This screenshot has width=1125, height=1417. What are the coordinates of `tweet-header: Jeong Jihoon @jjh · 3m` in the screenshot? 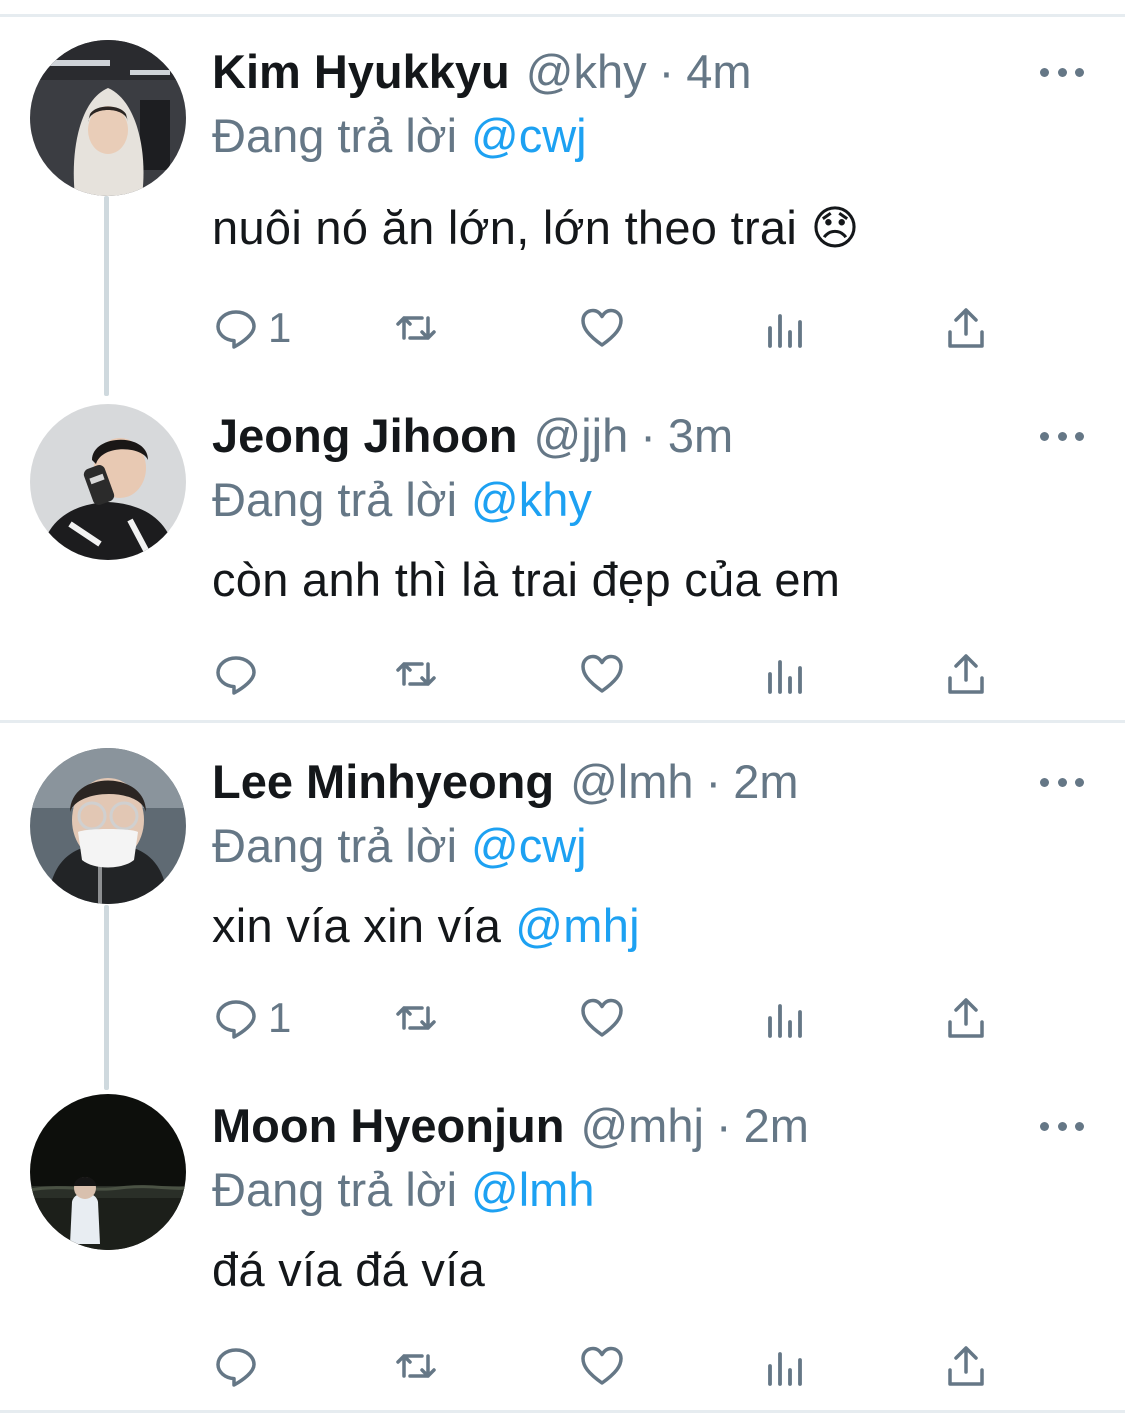 It's located at (472, 440).